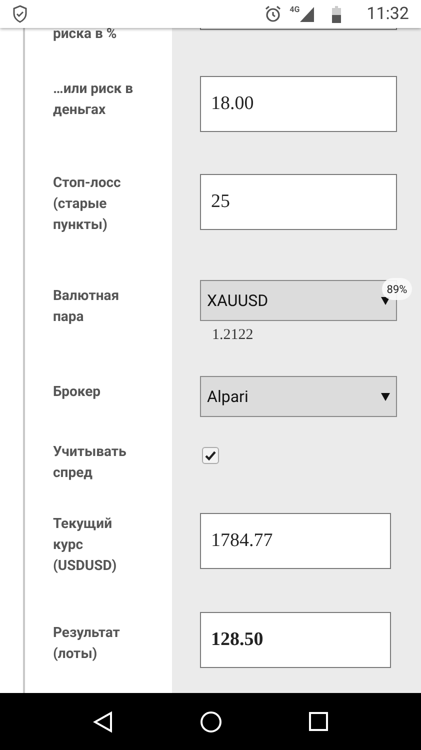  What do you see at coordinates (298, 104) in the screenshot?
I see `input-field: 18.00` at bounding box center [298, 104].